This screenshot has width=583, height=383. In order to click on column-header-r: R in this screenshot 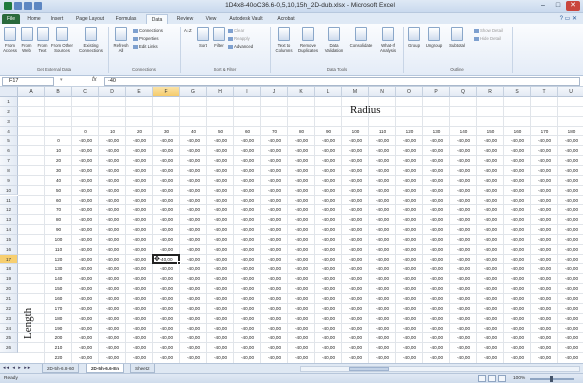, I will do `click(490, 92)`.